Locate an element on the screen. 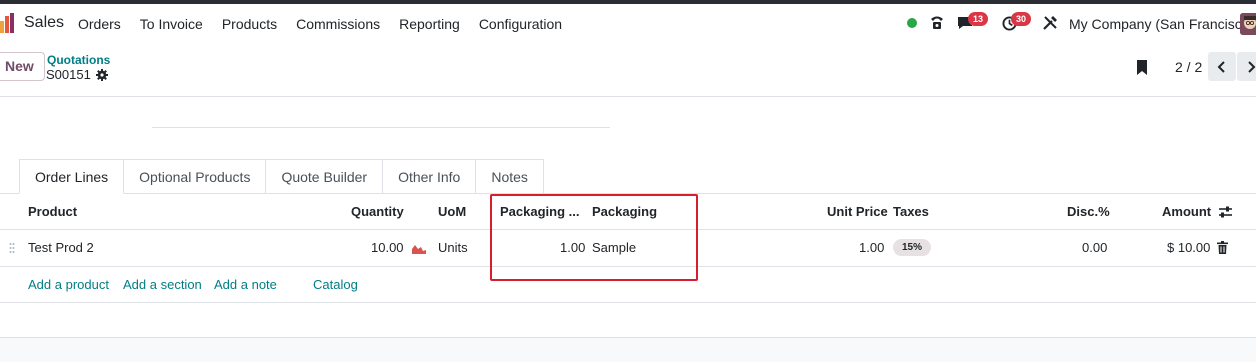  tab-quote-builder: Quote Builder is located at coordinates (324, 176).